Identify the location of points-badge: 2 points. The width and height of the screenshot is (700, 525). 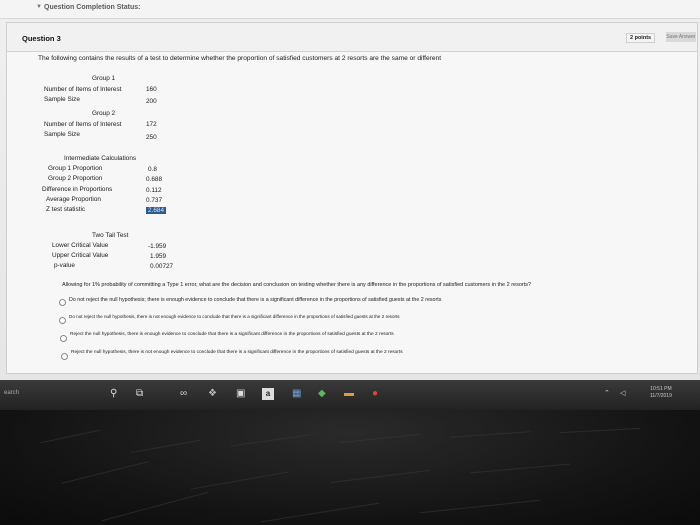
(641, 38).